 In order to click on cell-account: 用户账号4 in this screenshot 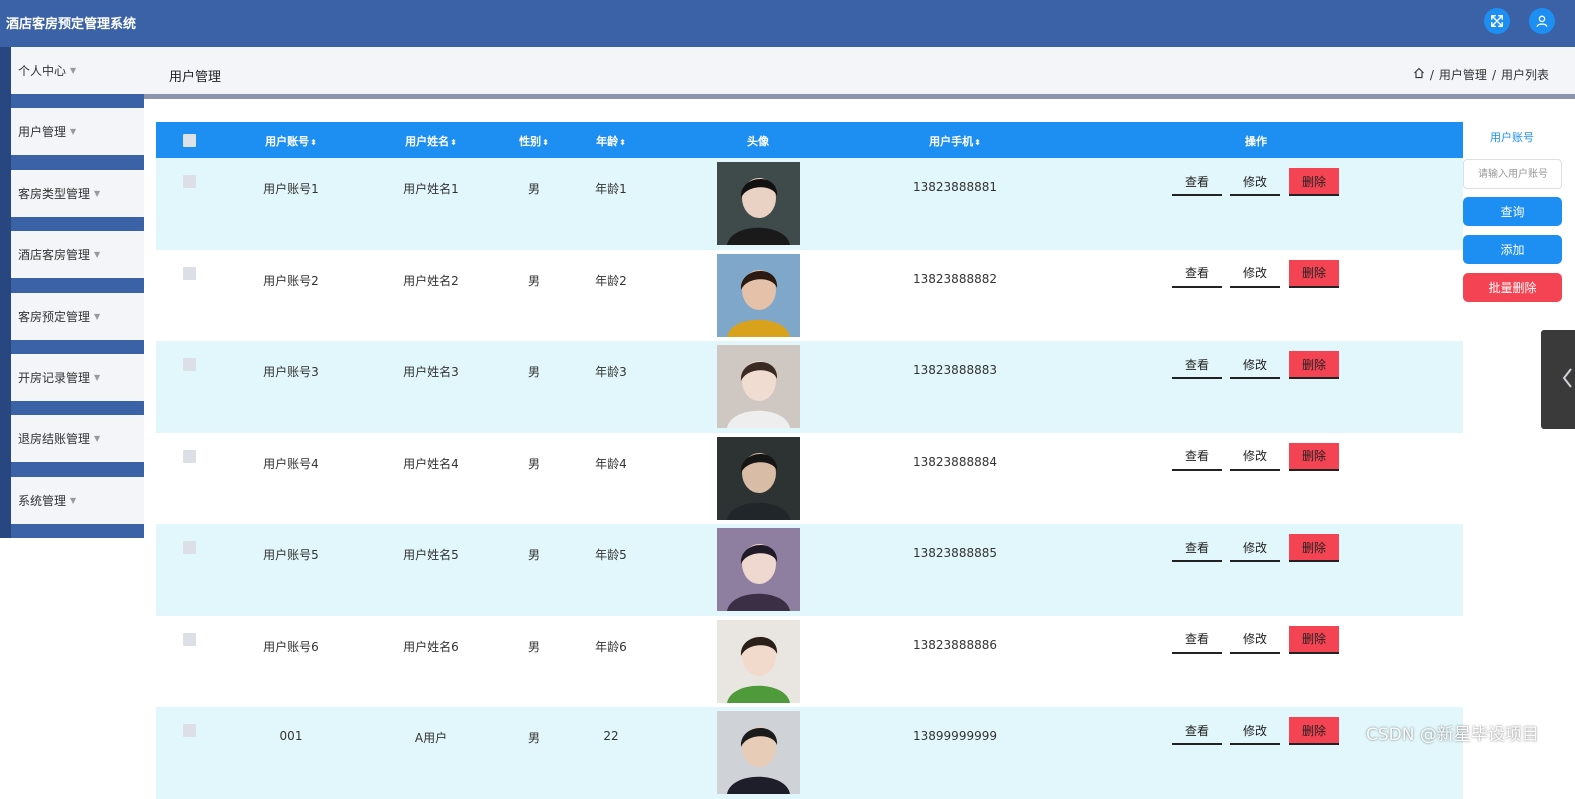, I will do `click(291, 463)`.